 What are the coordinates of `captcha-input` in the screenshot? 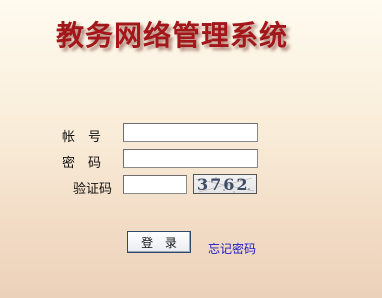 It's located at (155, 184).